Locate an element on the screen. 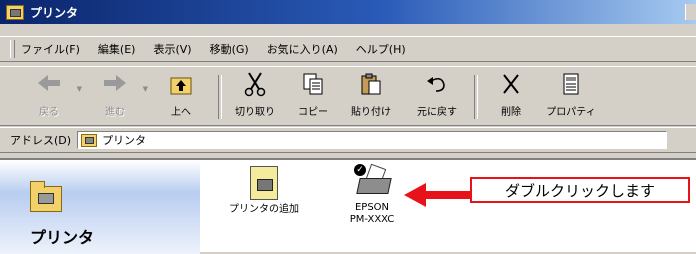 This screenshot has width=696, height=254. folder-info-pane: プリンタ is located at coordinates (100, 207).